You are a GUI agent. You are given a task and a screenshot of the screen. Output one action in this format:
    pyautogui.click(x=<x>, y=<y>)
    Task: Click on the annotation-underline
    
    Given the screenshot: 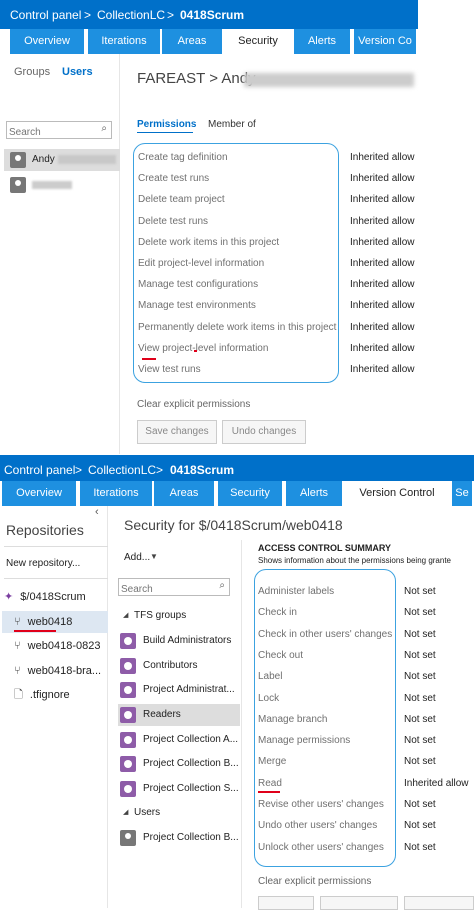 What is the action you would take?
    pyautogui.click(x=269, y=792)
    